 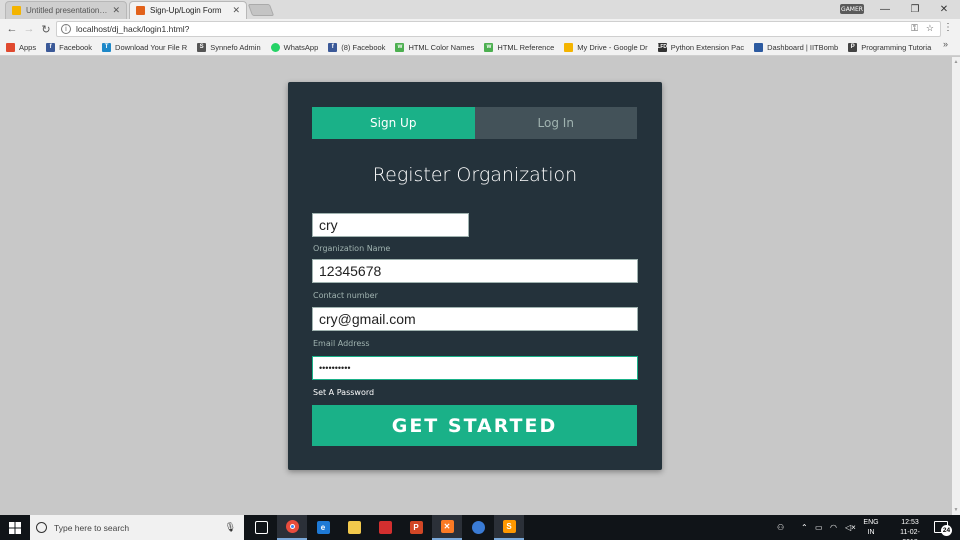 I want to click on bookmarks-overflow-icon: », so click(x=945, y=44).